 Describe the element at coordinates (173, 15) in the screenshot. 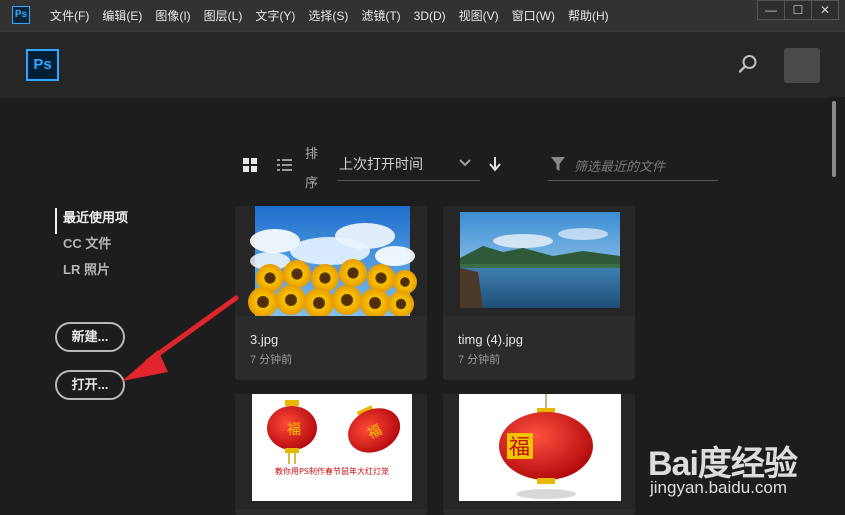

I see `menu-image: 图像(I)` at that location.